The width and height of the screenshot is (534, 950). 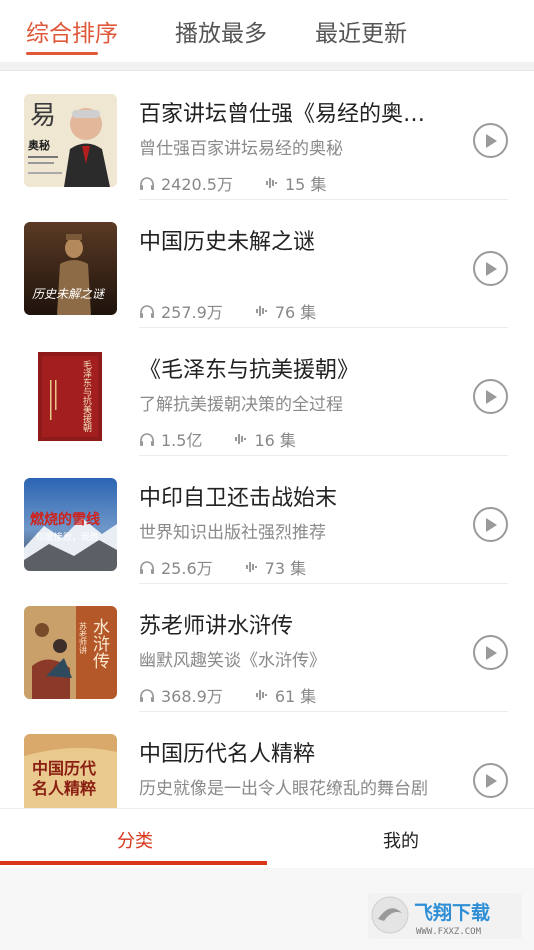 I want to click on cover-subtitle: 印度惨败，我胜, so click(x=67, y=537).